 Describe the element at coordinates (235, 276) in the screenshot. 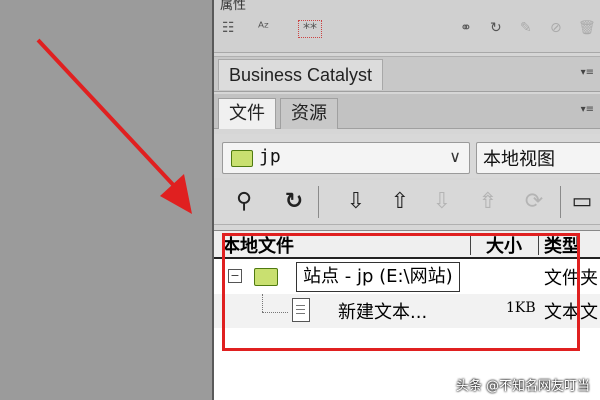

I see `collapse-toggle-icon: −` at that location.